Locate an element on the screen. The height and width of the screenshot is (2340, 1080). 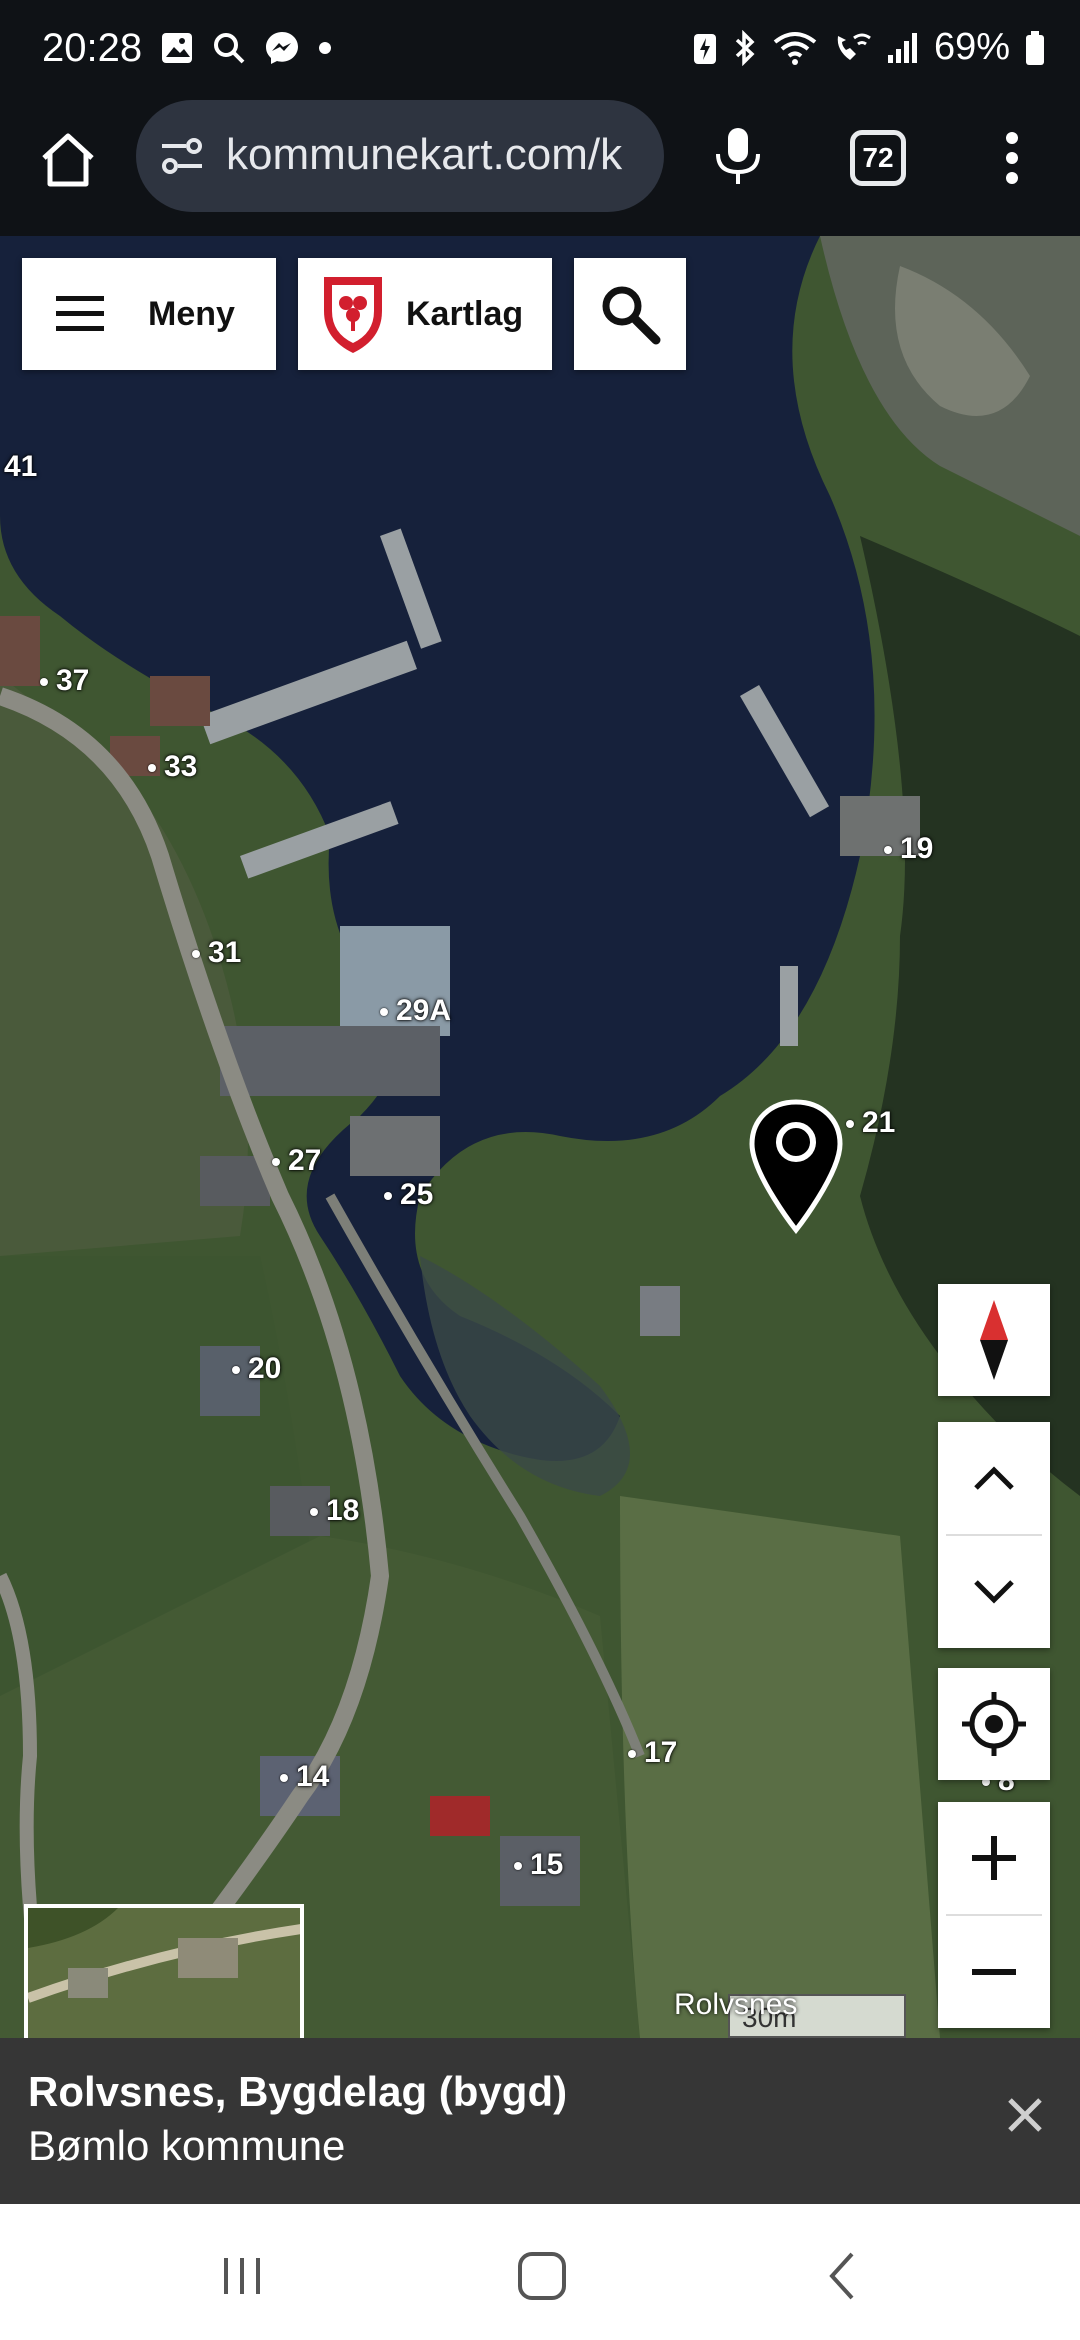
address-label: 20 is located at coordinates (256, 1369).